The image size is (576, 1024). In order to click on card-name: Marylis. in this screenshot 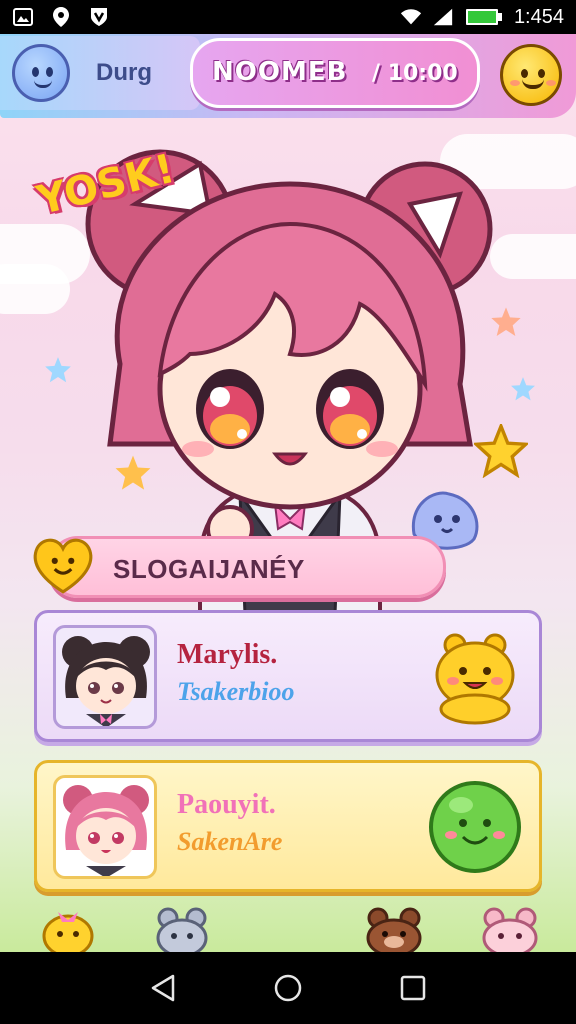, I will do `click(227, 654)`.